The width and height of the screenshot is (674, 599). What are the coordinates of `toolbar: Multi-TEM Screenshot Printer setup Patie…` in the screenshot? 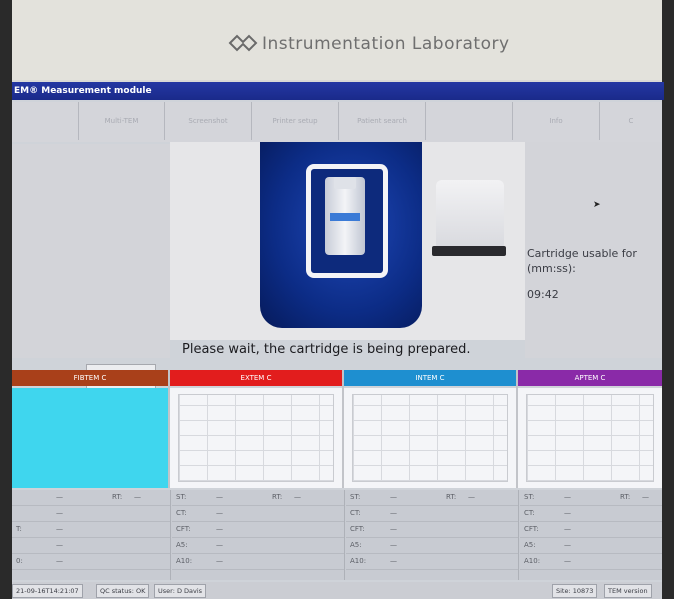 It's located at (337, 122).